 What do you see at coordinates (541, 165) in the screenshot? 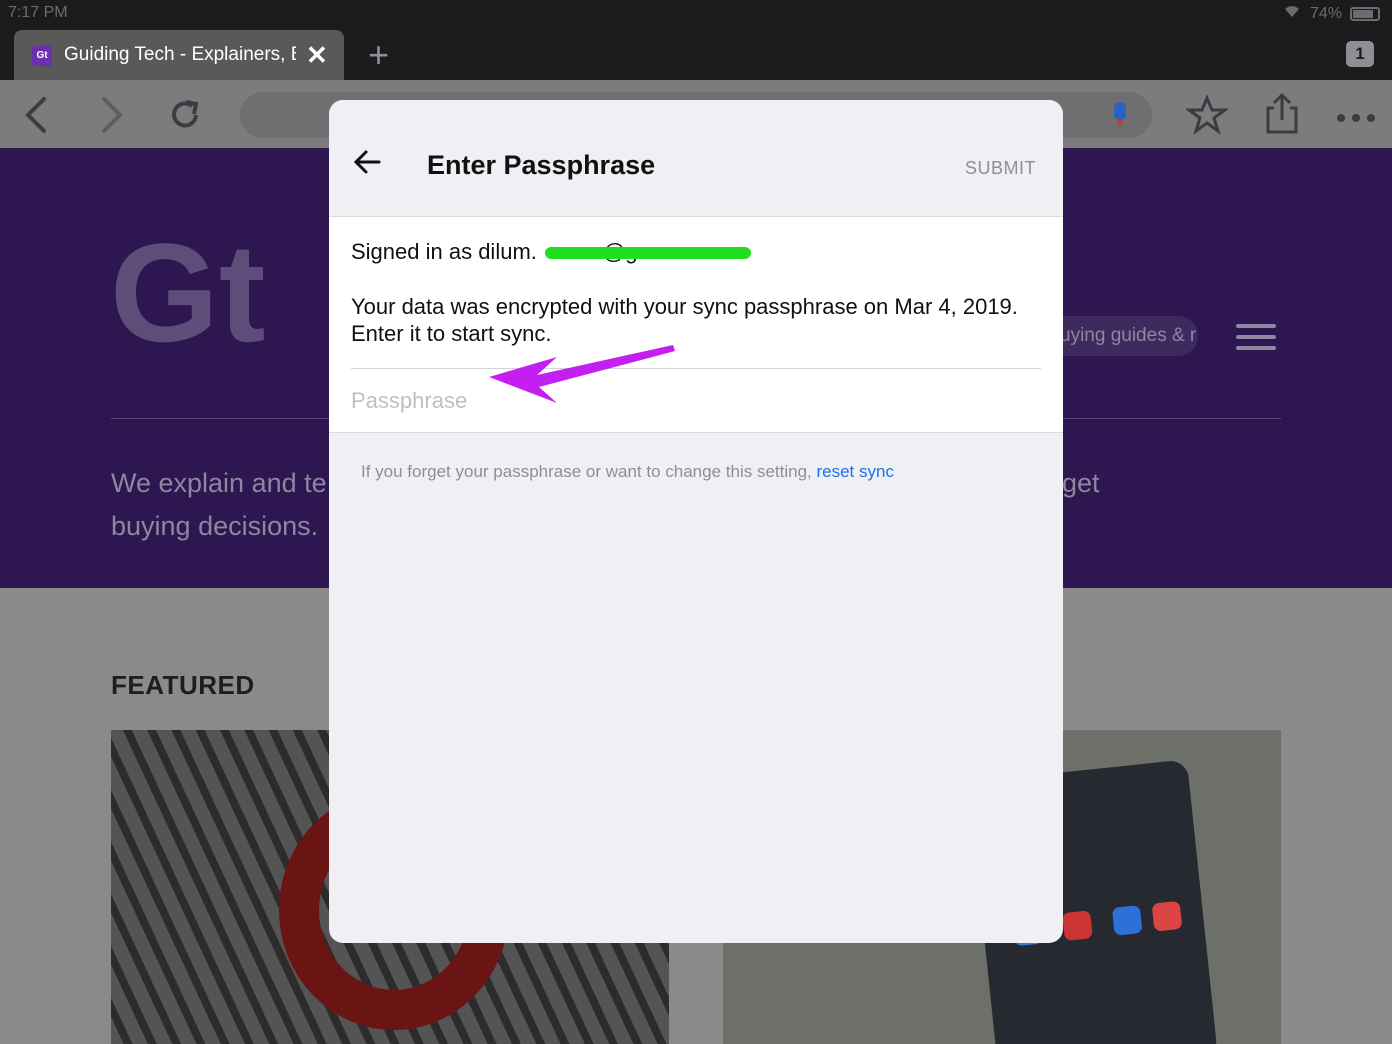
I see `dialog-title: Enter Passphrase` at bounding box center [541, 165].